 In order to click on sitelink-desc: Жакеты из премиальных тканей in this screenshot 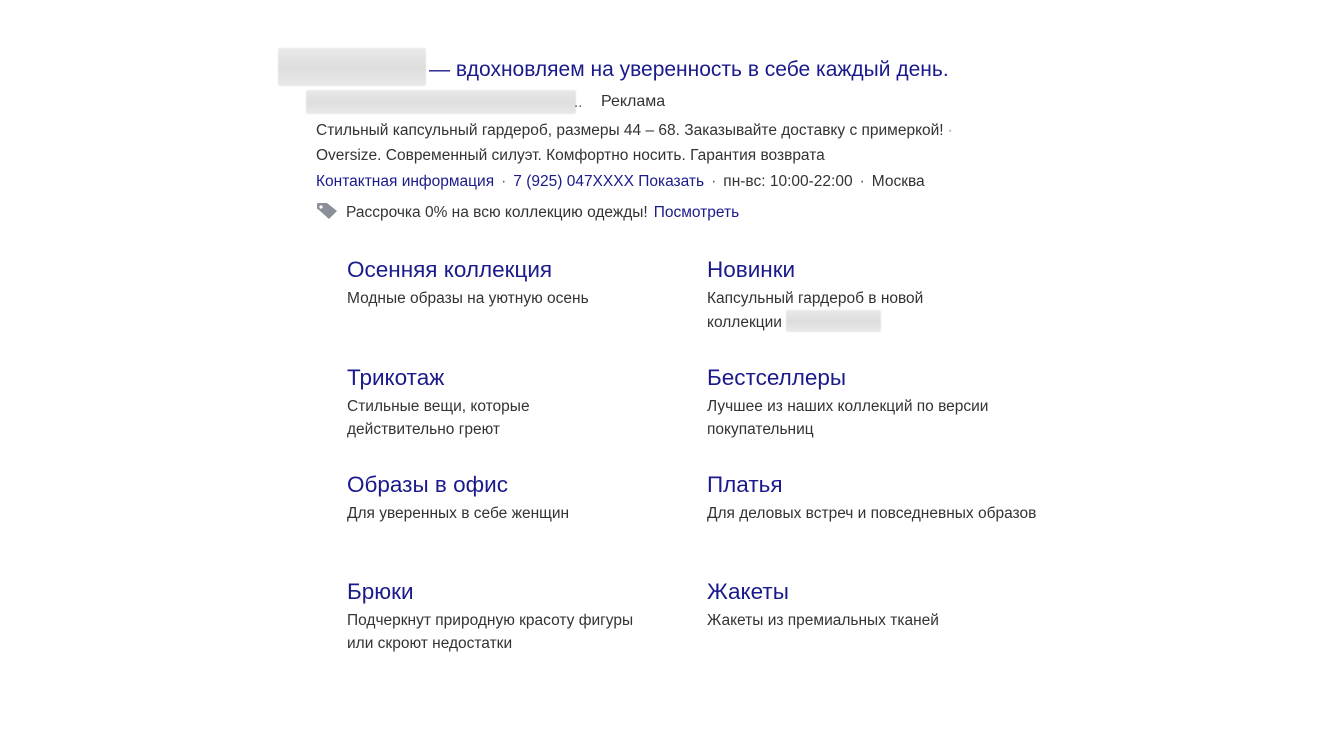, I will do `click(823, 620)`.